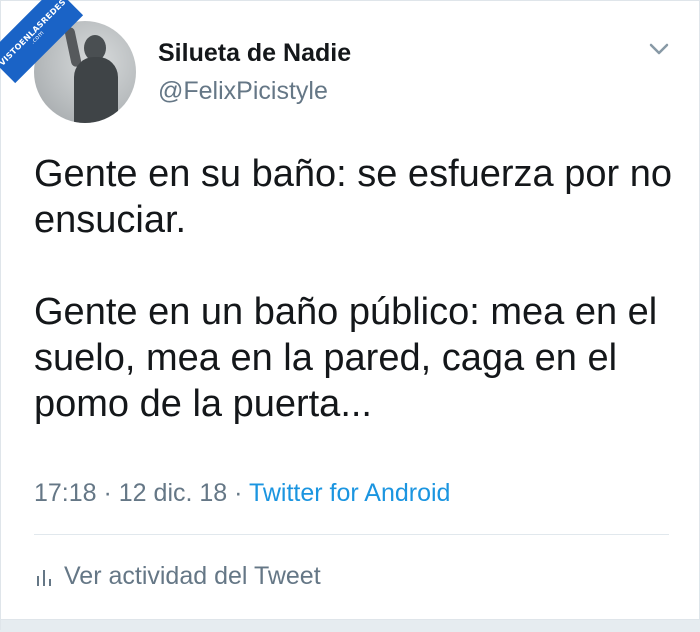  What do you see at coordinates (65, 493) in the screenshot?
I see `tweet-time: 17:18` at bounding box center [65, 493].